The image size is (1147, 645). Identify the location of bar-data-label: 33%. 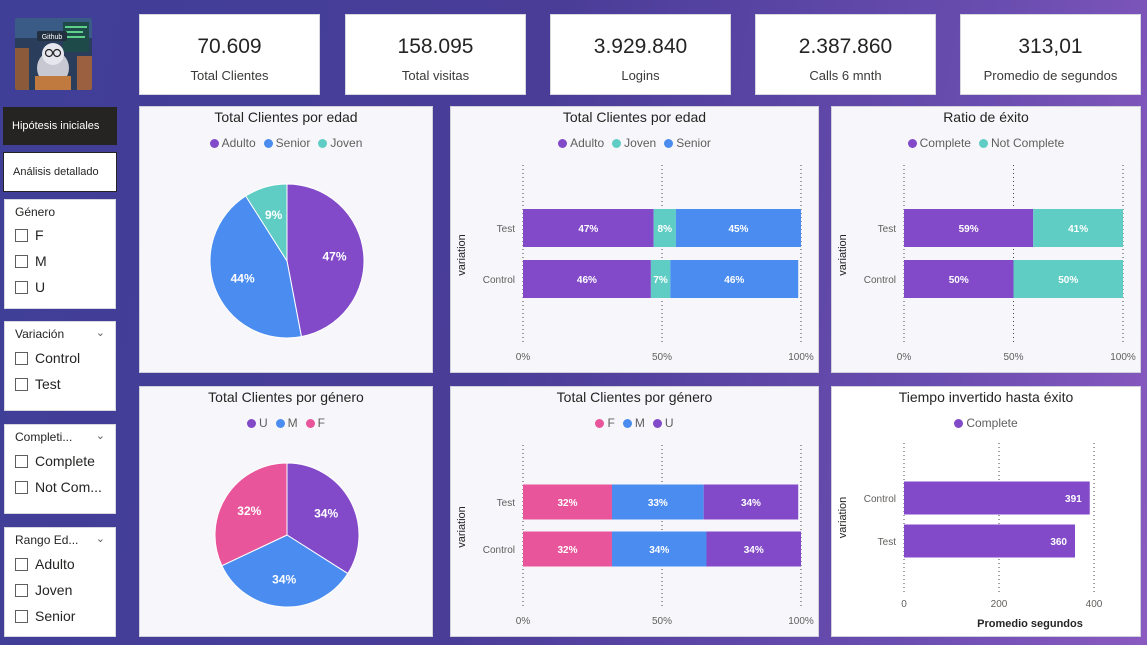
(658, 503).